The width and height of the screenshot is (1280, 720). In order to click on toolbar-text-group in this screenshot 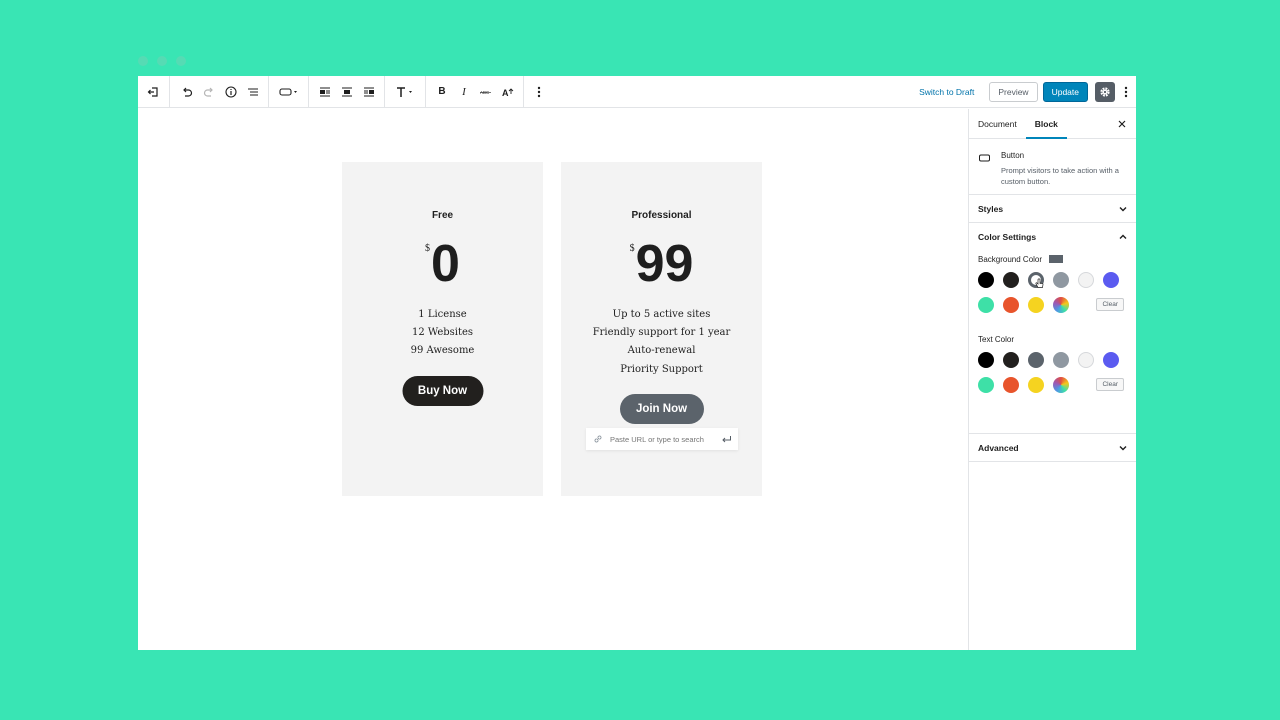, I will do `click(405, 91)`.